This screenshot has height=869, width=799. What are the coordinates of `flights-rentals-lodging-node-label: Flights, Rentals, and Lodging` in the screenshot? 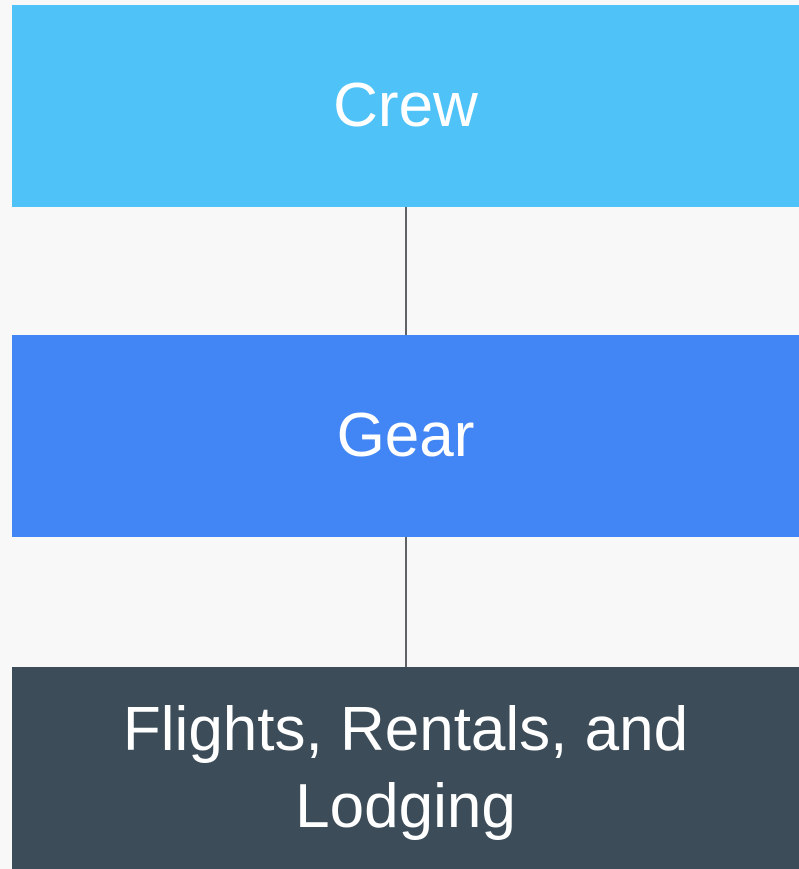 It's located at (405, 768).